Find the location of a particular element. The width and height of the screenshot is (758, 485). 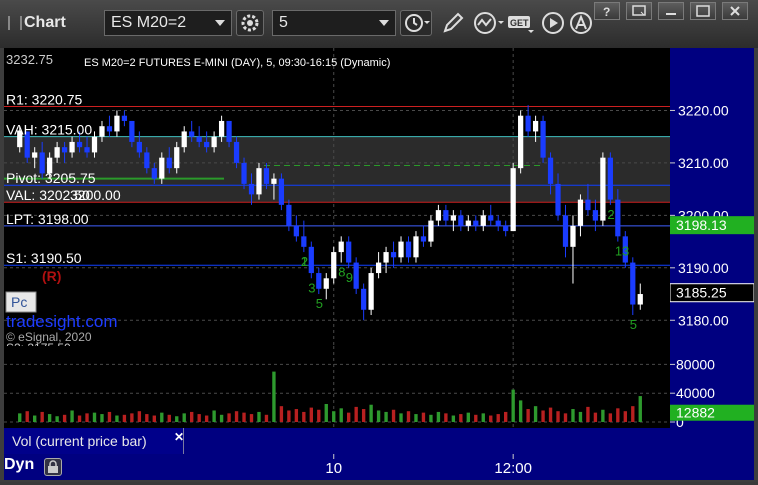

volume-axis: 0 40000 80000 12882 is located at coordinates (712, 388).